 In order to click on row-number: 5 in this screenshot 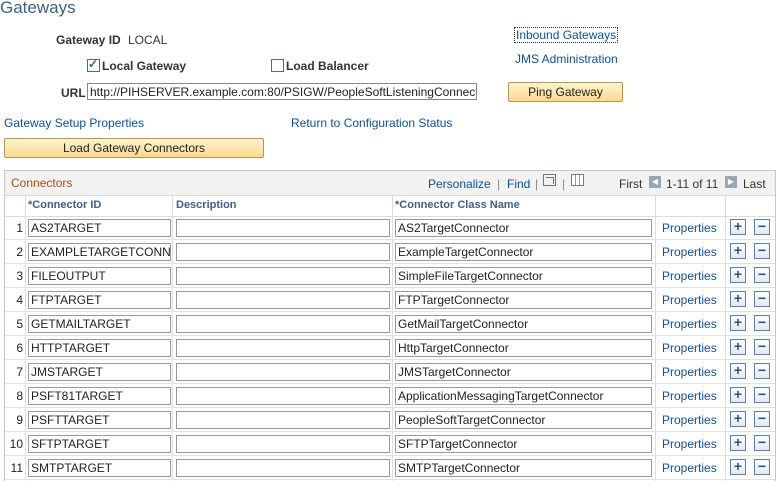, I will do `click(19, 324)`.